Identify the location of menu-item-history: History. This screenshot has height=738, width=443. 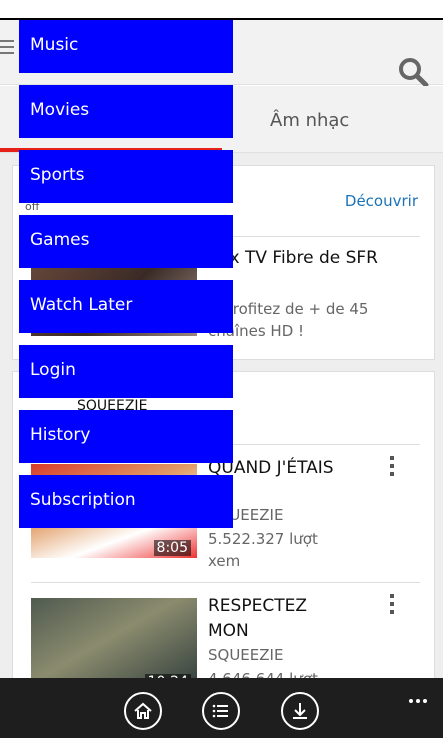
(126, 436).